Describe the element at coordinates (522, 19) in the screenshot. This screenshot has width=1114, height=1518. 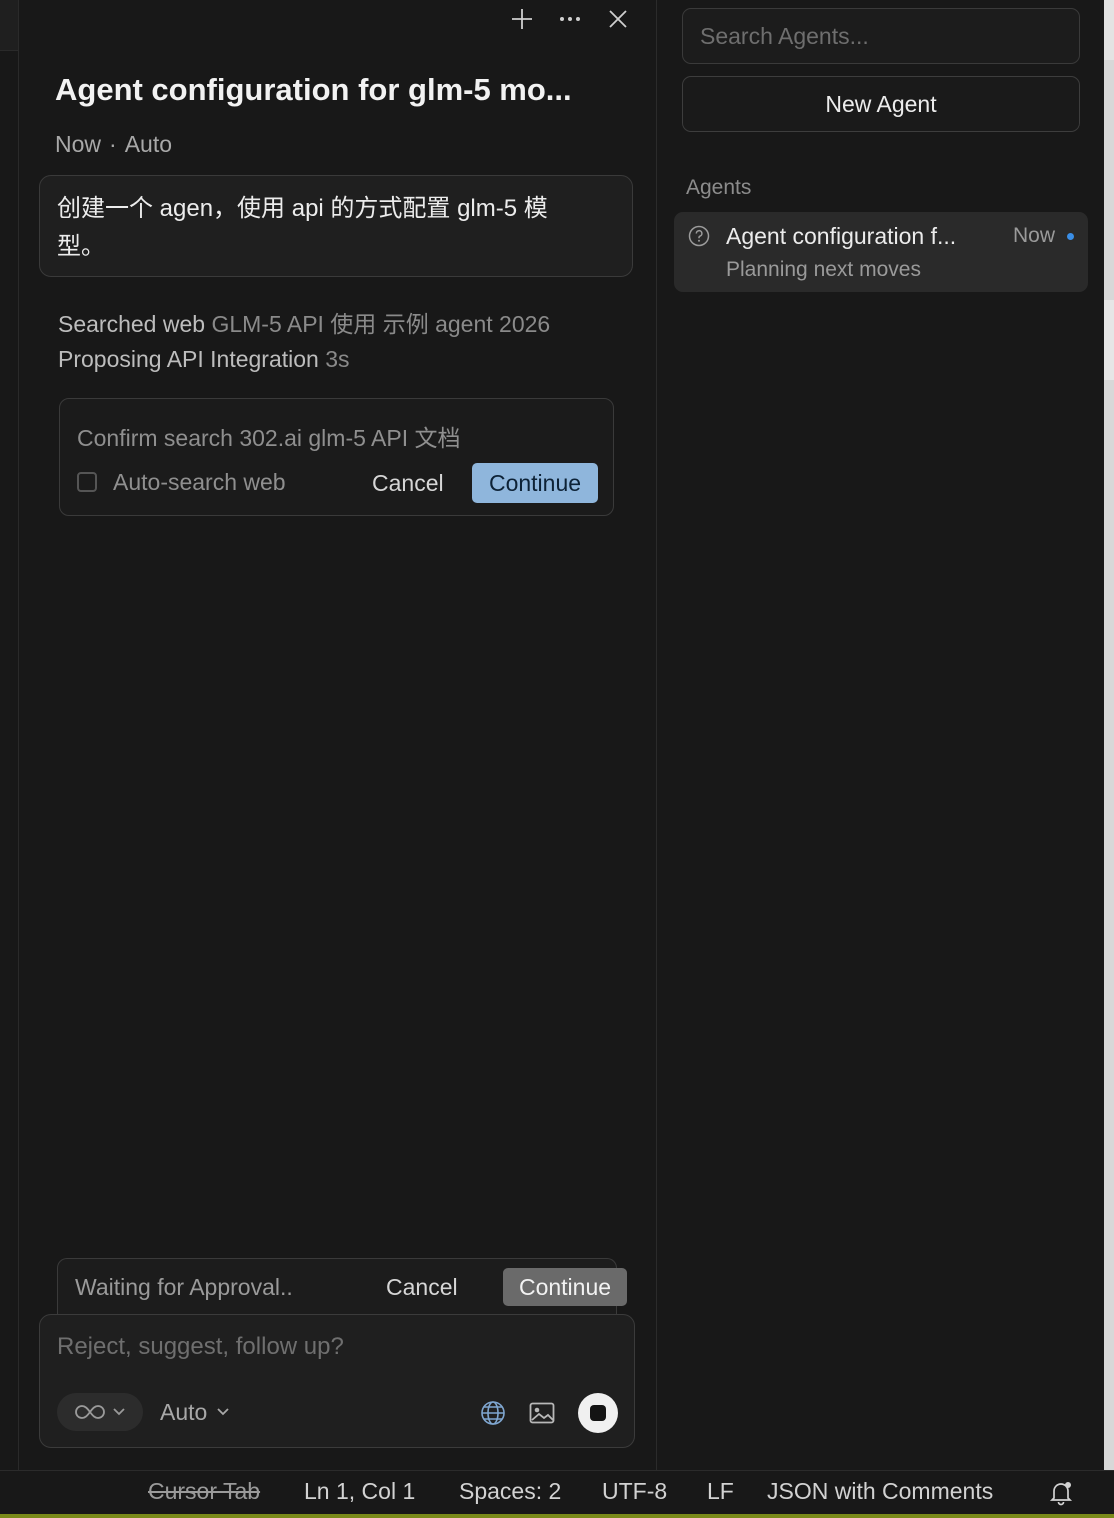
I see `plus-icon` at that location.